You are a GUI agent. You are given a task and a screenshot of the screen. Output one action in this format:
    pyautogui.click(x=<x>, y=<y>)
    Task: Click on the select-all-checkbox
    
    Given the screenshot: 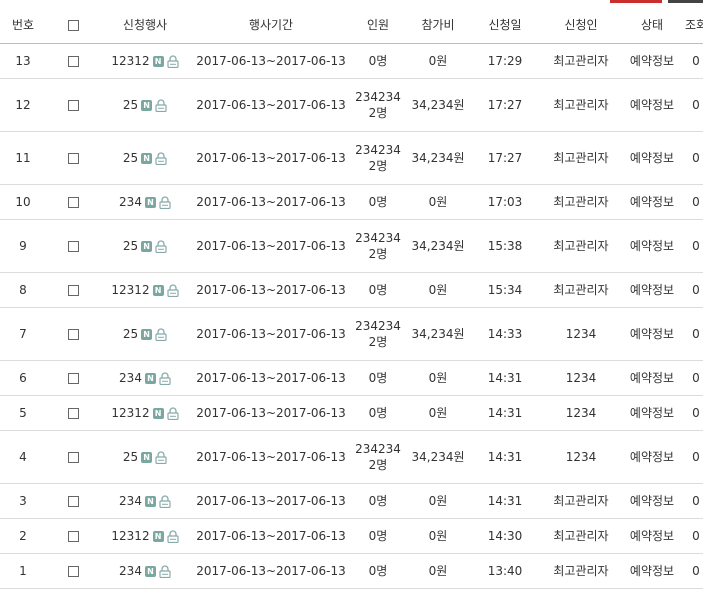 What is the action you would take?
    pyautogui.click(x=73, y=25)
    